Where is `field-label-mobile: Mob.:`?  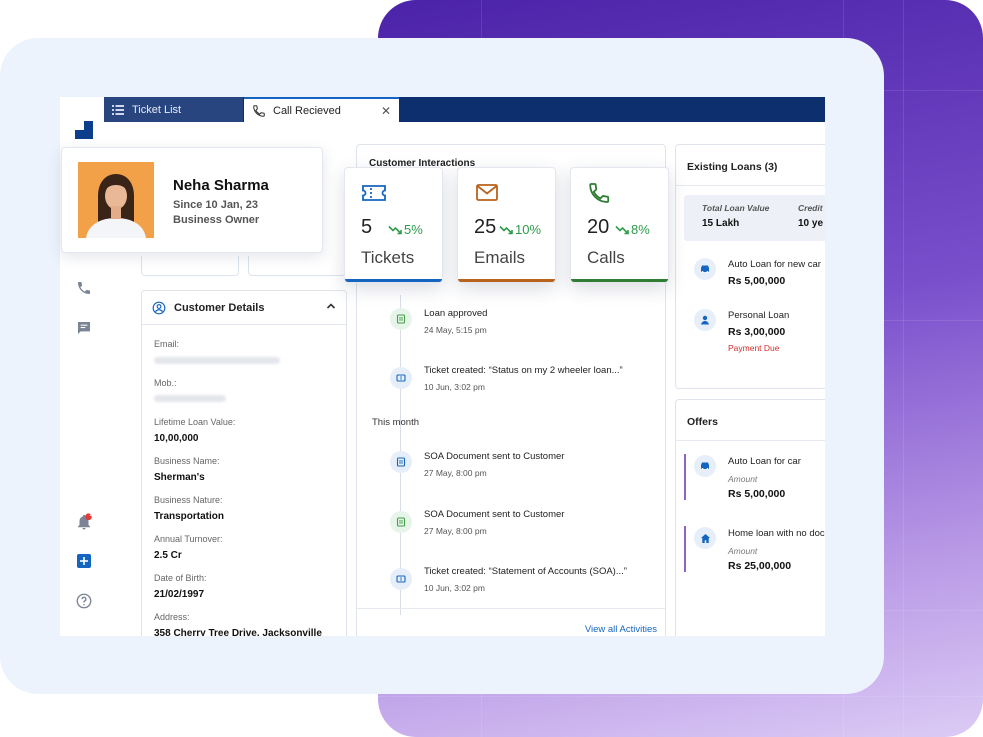
field-label-mobile: Mob.: is located at coordinates (165, 383).